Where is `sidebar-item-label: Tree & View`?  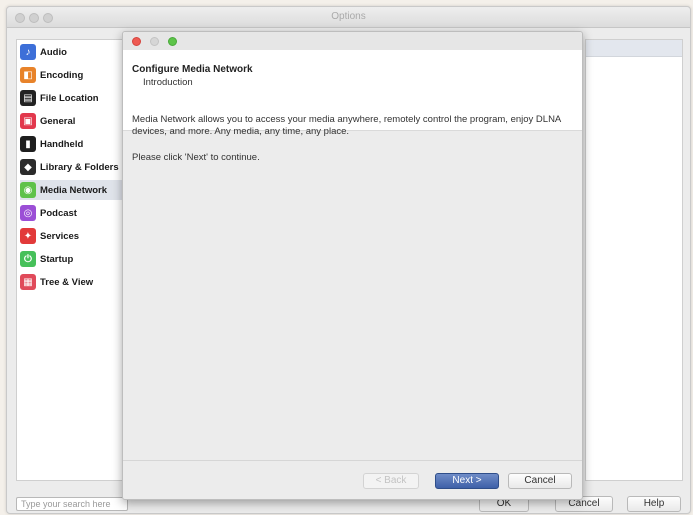
sidebar-item-label: Tree & View is located at coordinates (67, 282).